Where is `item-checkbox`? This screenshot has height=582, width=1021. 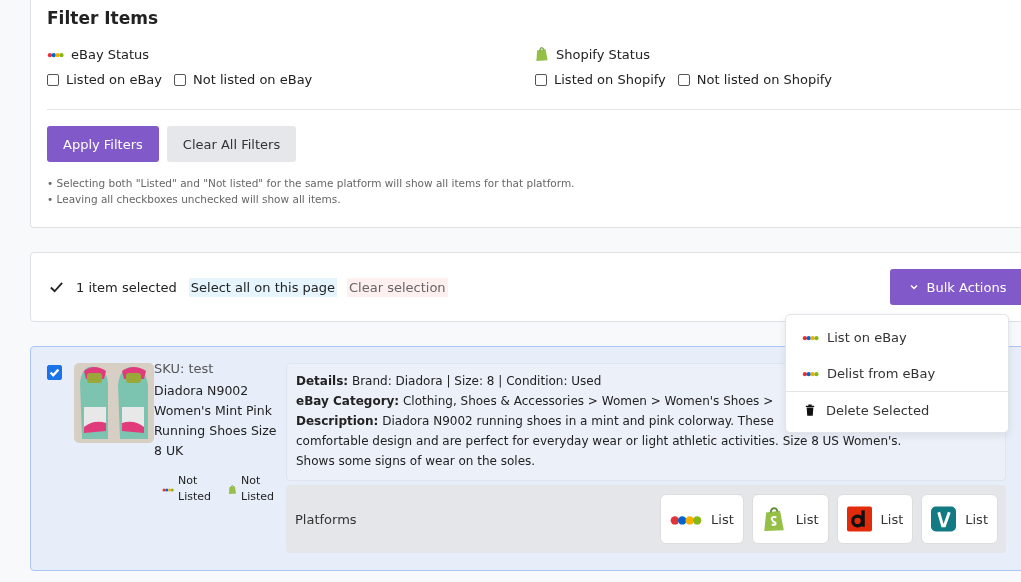
item-checkbox is located at coordinates (54, 372).